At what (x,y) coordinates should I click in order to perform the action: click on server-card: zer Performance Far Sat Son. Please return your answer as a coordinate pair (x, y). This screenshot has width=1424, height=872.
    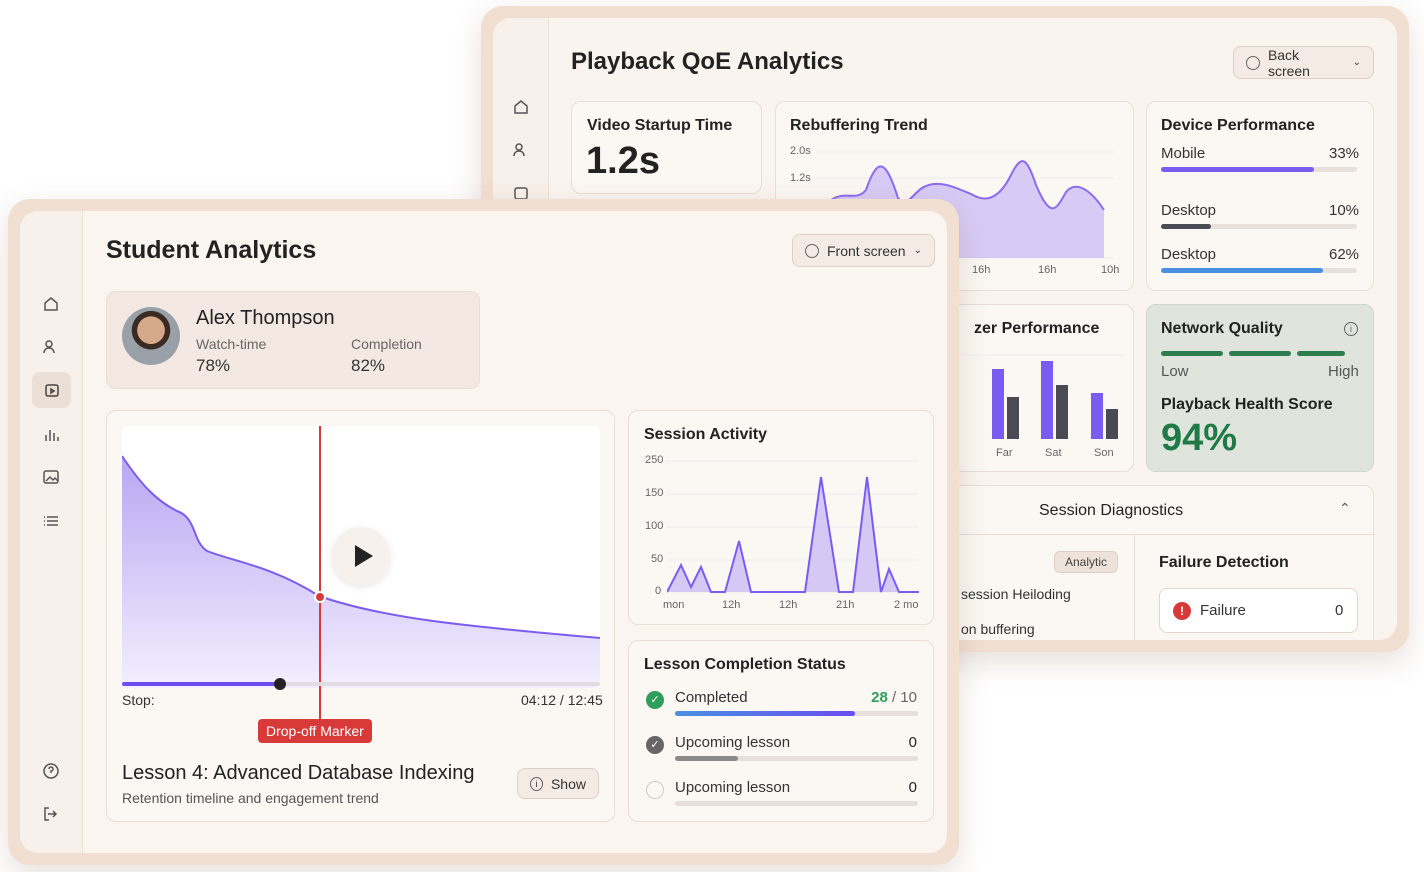
    Looking at the image, I should click on (1043, 388).